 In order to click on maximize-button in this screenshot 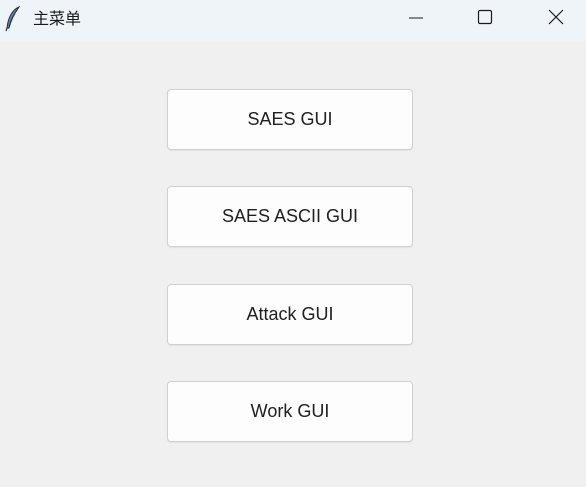, I will do `click(485, 19)`.